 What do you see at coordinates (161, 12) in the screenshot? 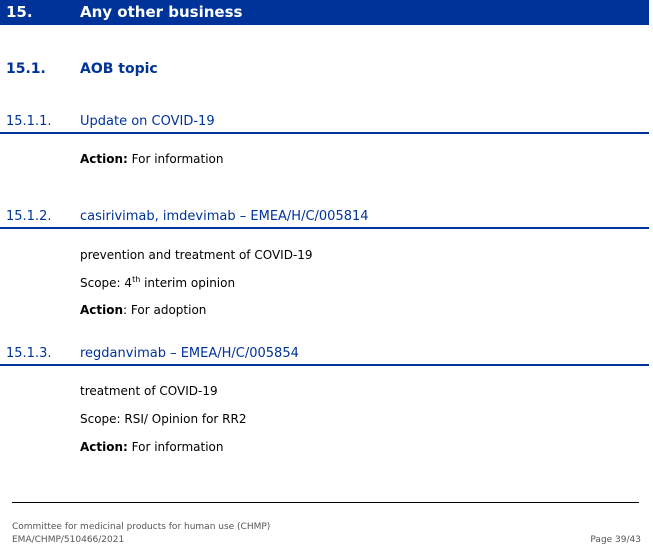
I see `section-title: Any other business` at bounding box center [161, 12].